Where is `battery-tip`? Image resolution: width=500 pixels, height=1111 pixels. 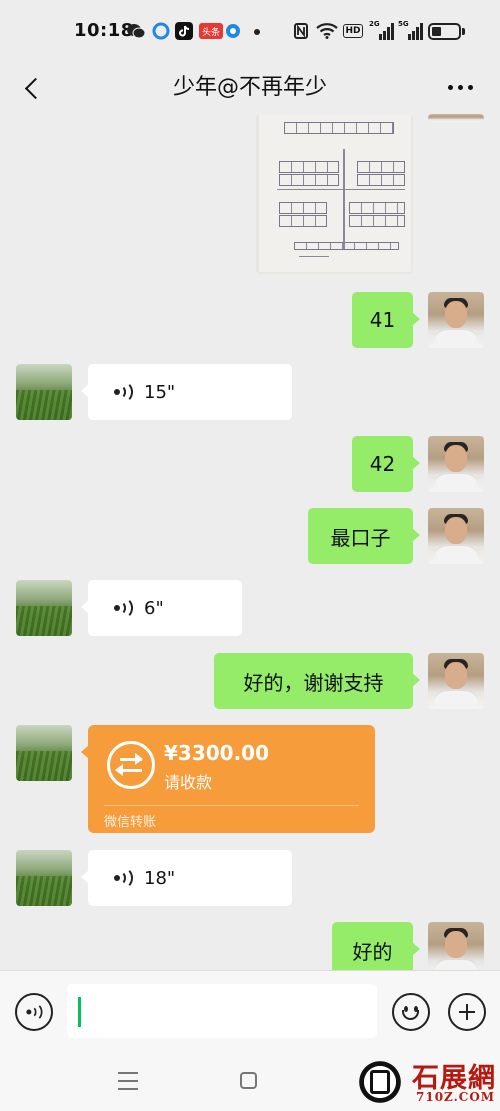 battery-tip is located at coordinates (463, 31).